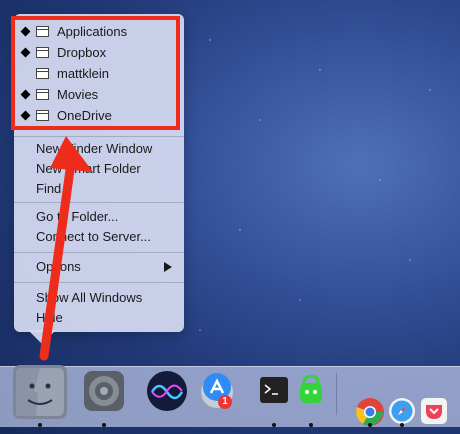  Describe the element at coordinates (168, 267) in the screenshot. I see `submenu-arrow-icon` at that location.